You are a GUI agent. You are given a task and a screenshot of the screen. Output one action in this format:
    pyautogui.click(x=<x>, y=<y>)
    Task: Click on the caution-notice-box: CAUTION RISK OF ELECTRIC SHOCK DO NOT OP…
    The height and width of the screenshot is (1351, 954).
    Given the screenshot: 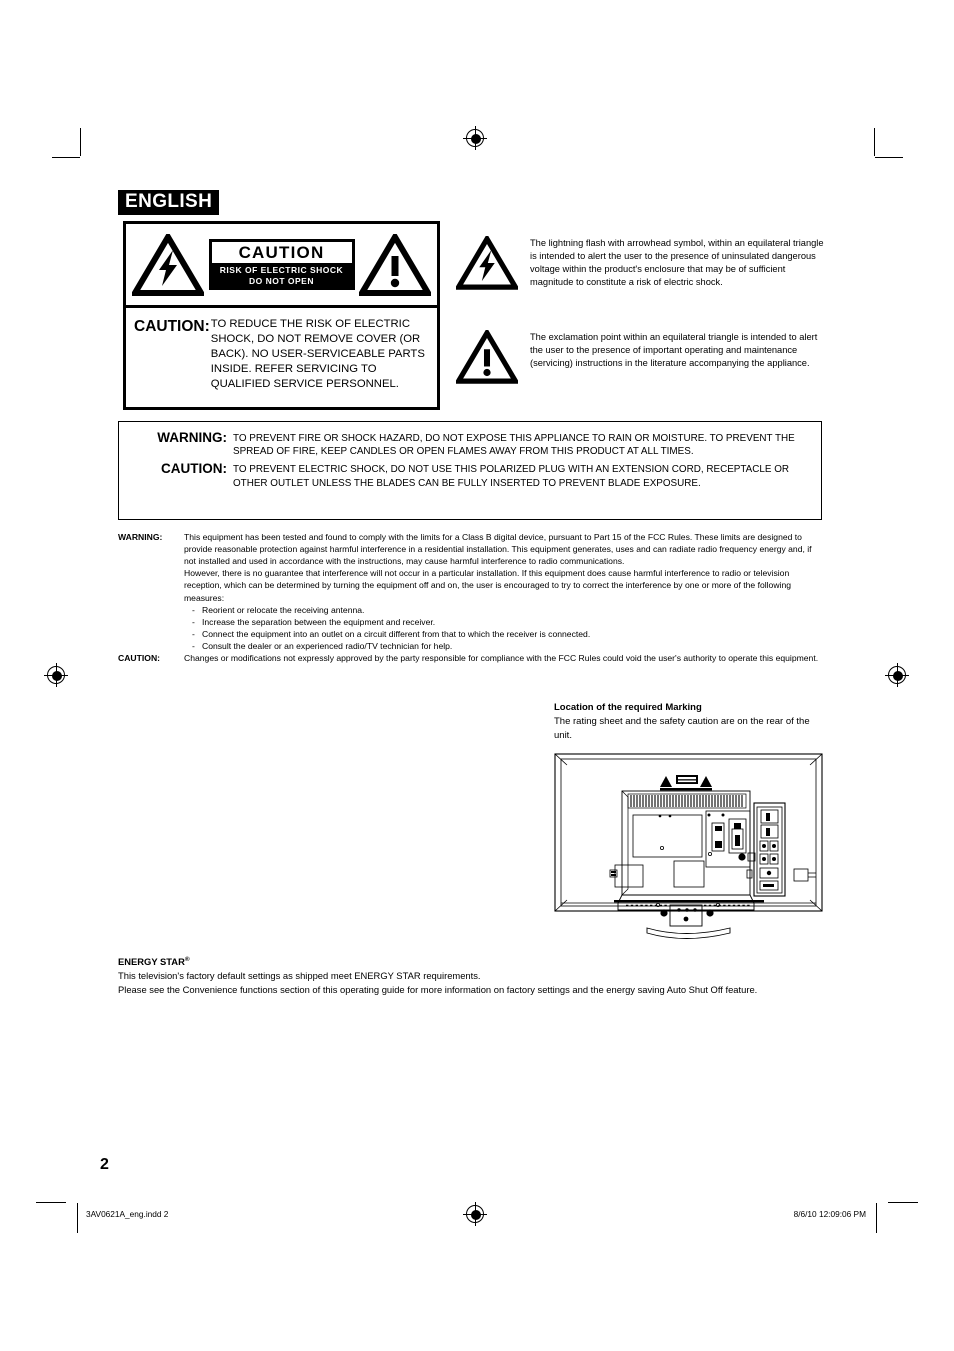 What is the action you would take?
    pyautogui.click(x=281, y=315)
    